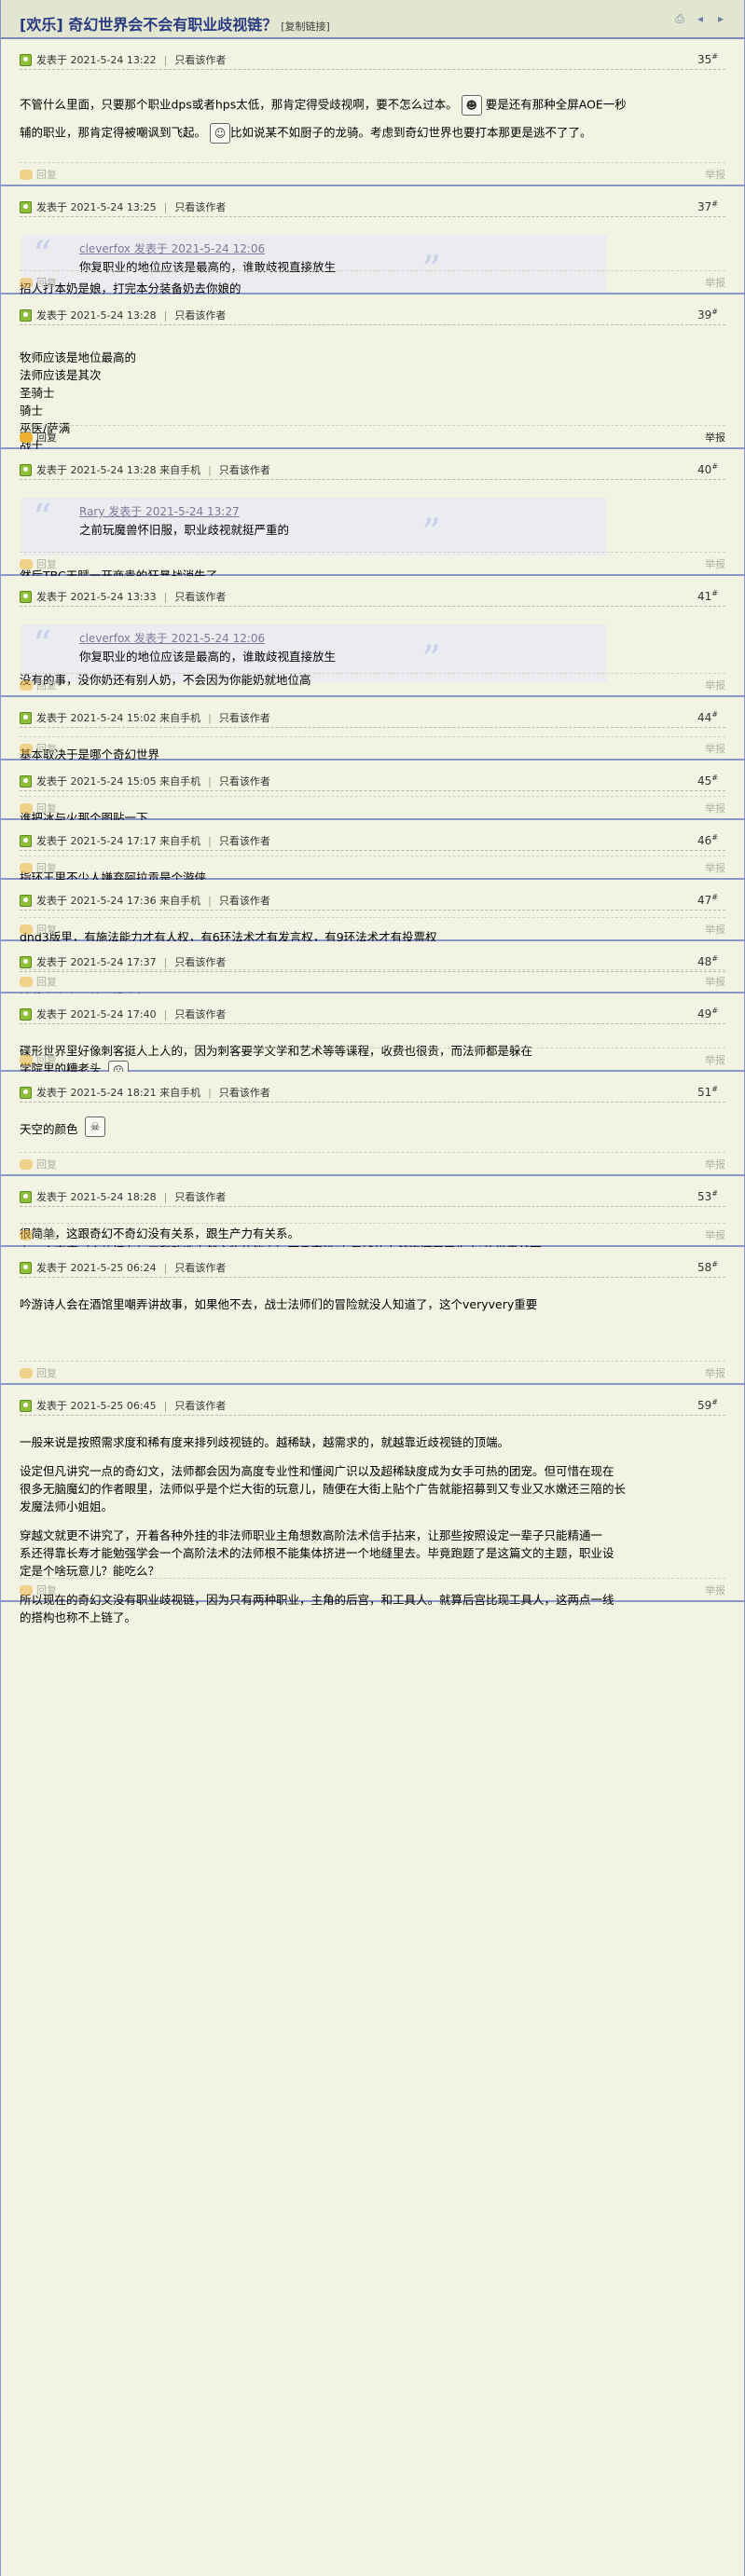  Describe the element at coordinates (305, 27) in the screenshot. I see `copy-link: [复制链接]` at that location.